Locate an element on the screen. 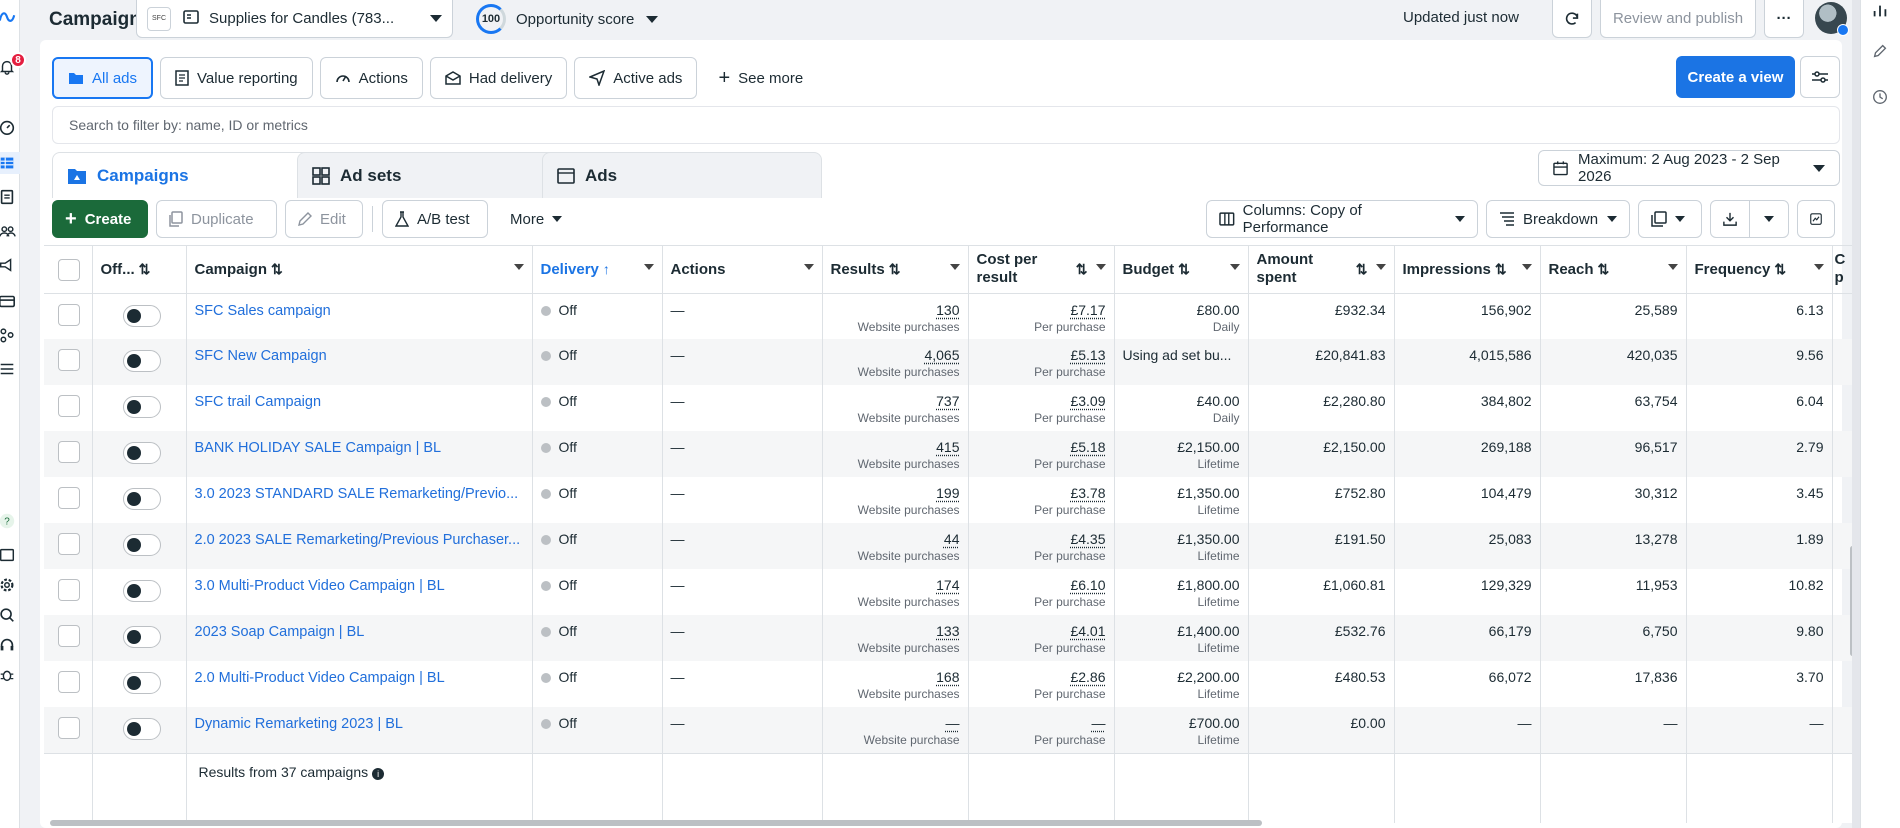  results-value: 174 is located at coordinates (895, 585).